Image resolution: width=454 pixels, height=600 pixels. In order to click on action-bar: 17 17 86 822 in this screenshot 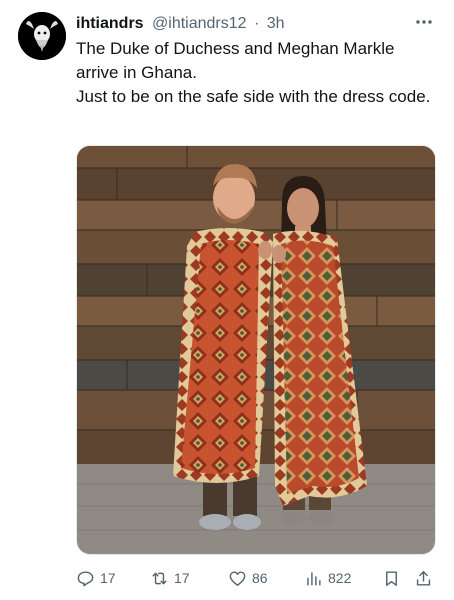, I will do `click(257, 578)`.